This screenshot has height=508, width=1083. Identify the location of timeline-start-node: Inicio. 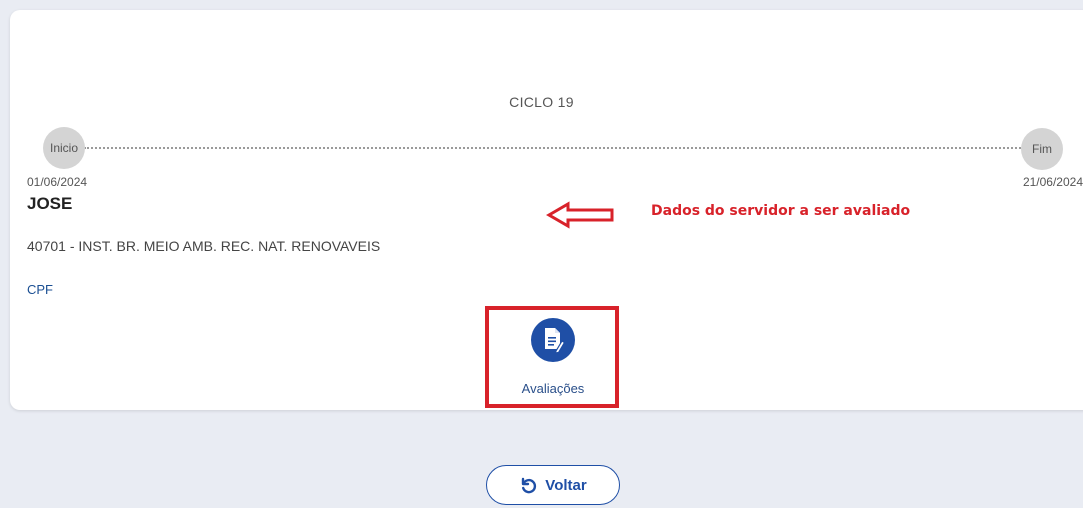
(64, 148).